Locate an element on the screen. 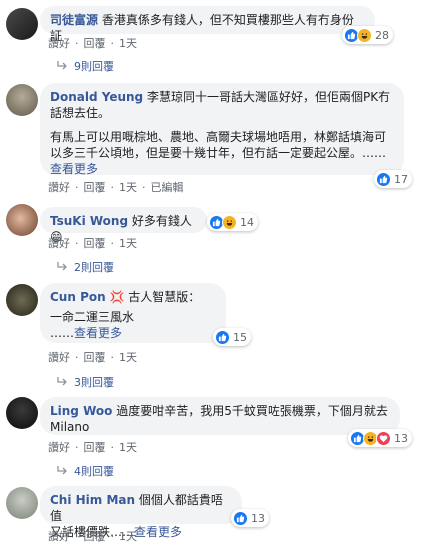  comment-bubble: TsuKi Wong 好多有錢人 😄 is located at coordinates (123, 225).